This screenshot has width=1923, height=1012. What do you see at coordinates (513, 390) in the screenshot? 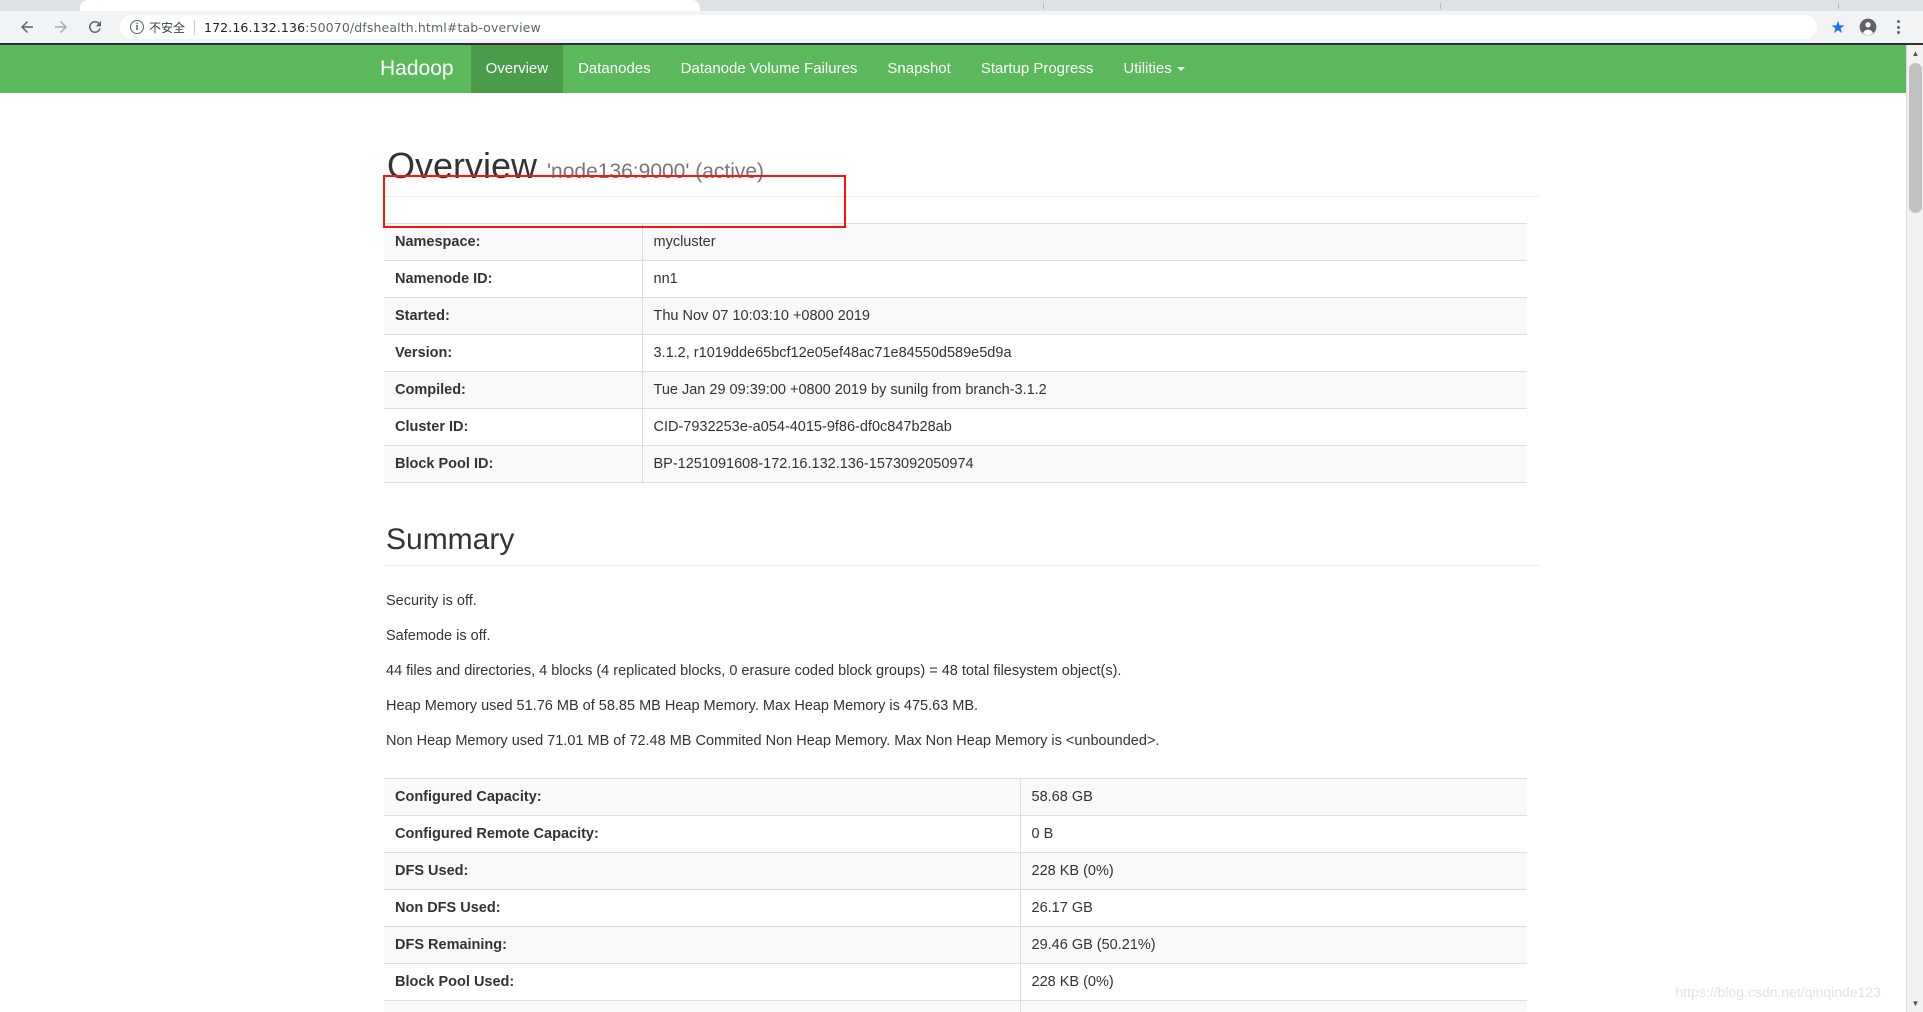
I see `row-label: Compiled:` at bounding box center [513, 390].